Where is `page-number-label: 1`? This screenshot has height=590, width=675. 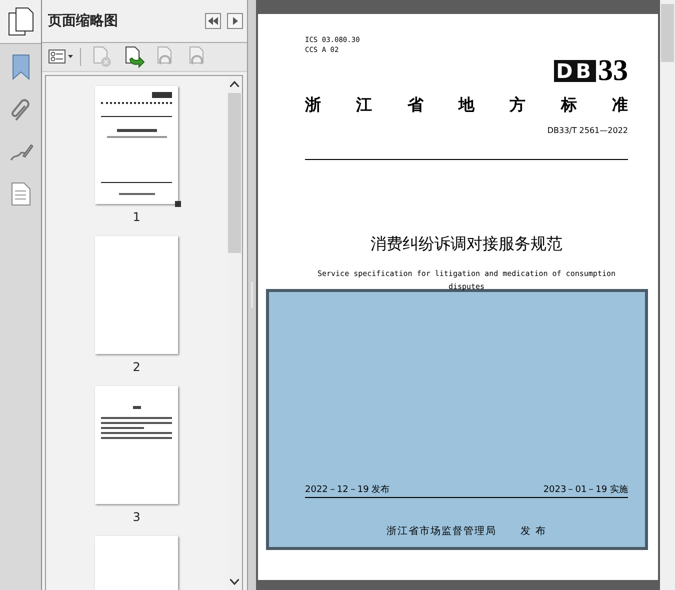 page-number-label: 1 is located at coordinates (136, 217).